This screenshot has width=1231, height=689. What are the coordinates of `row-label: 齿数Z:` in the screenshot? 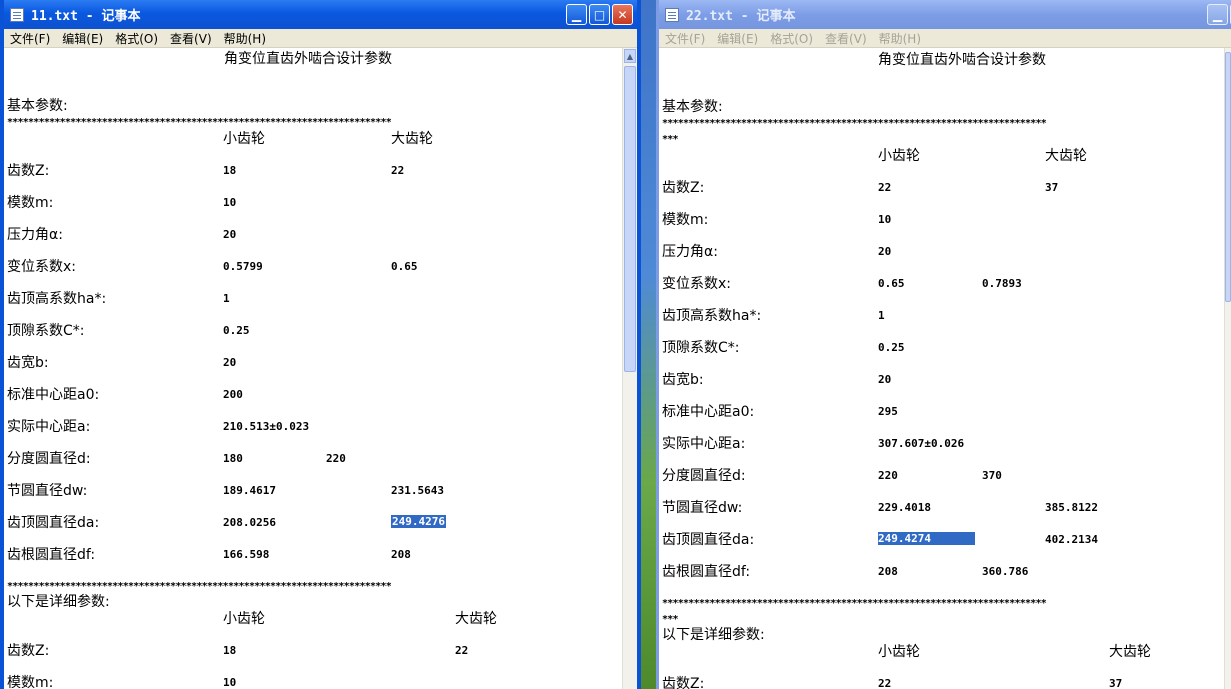 It's located at (683, 188).